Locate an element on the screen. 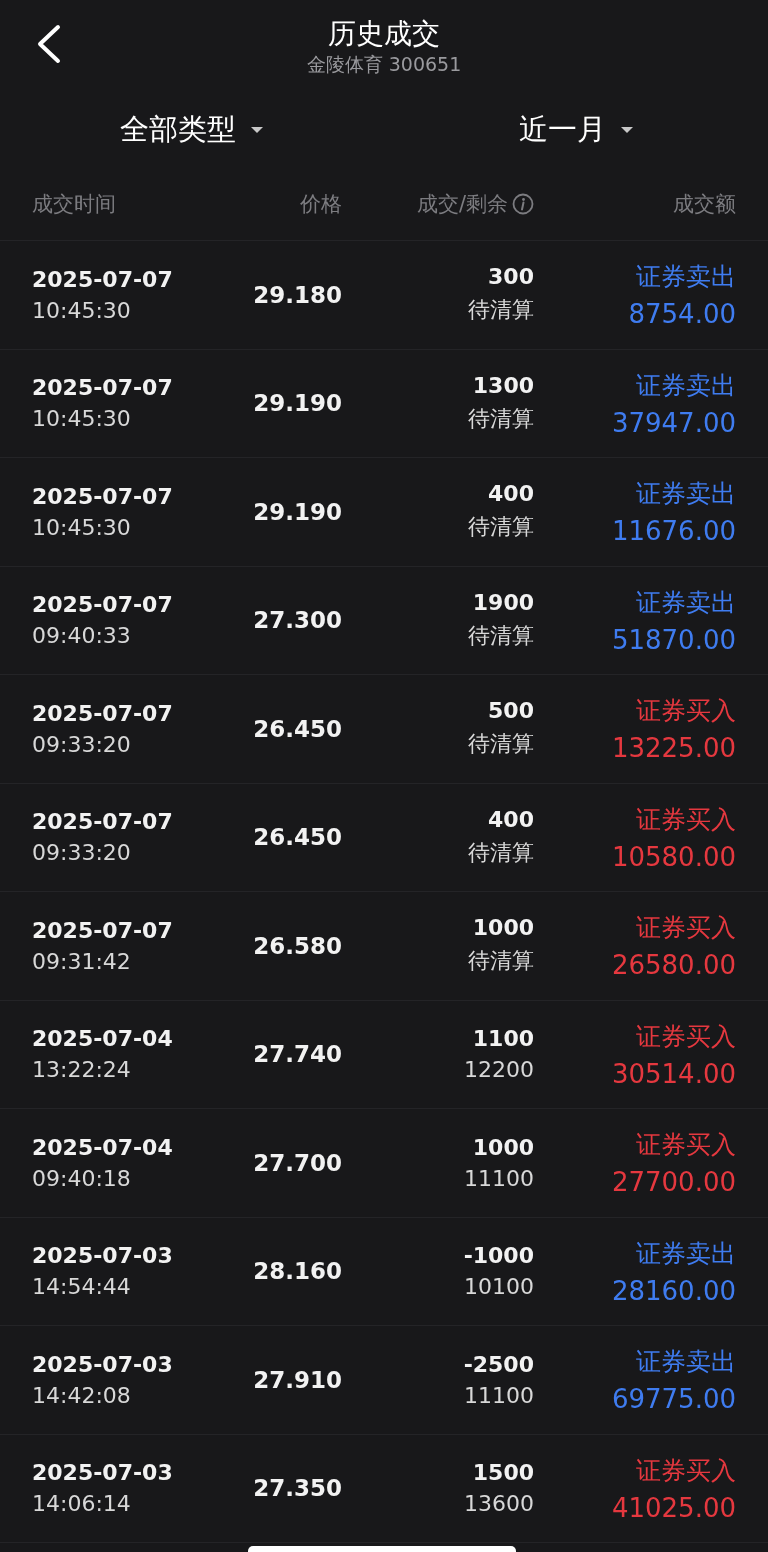 The height and width of the screenshot is (1552, 768). column-header: 成交时间 is located at coordinates (74, 204).